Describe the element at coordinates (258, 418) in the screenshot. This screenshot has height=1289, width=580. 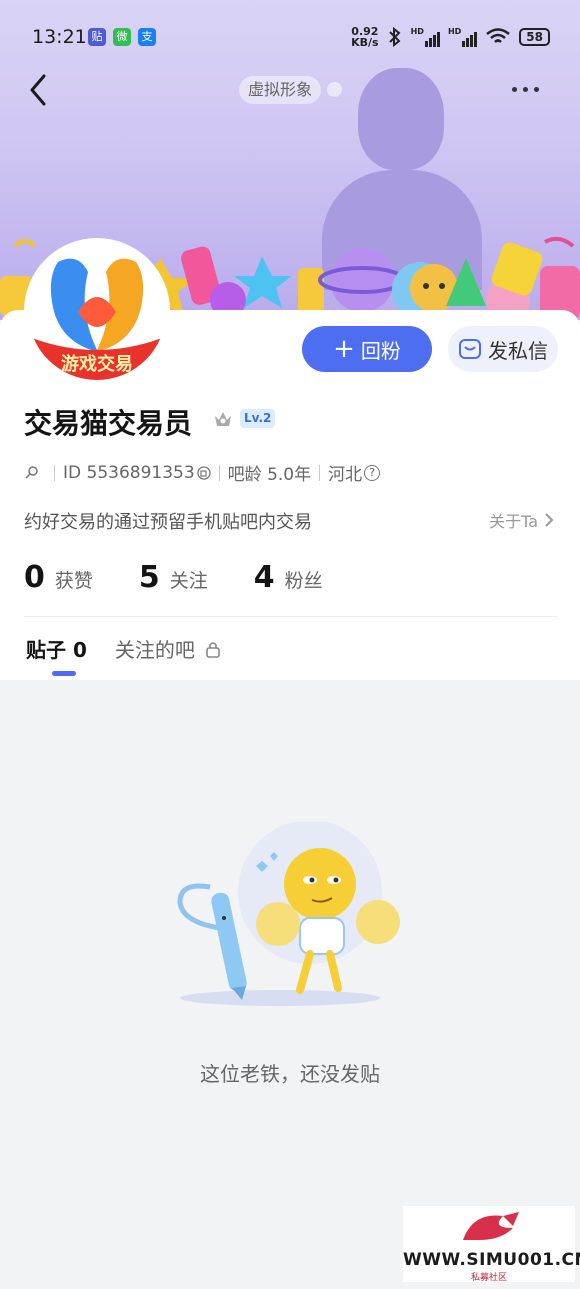
I see `level-badge: Lv.2` at that location.